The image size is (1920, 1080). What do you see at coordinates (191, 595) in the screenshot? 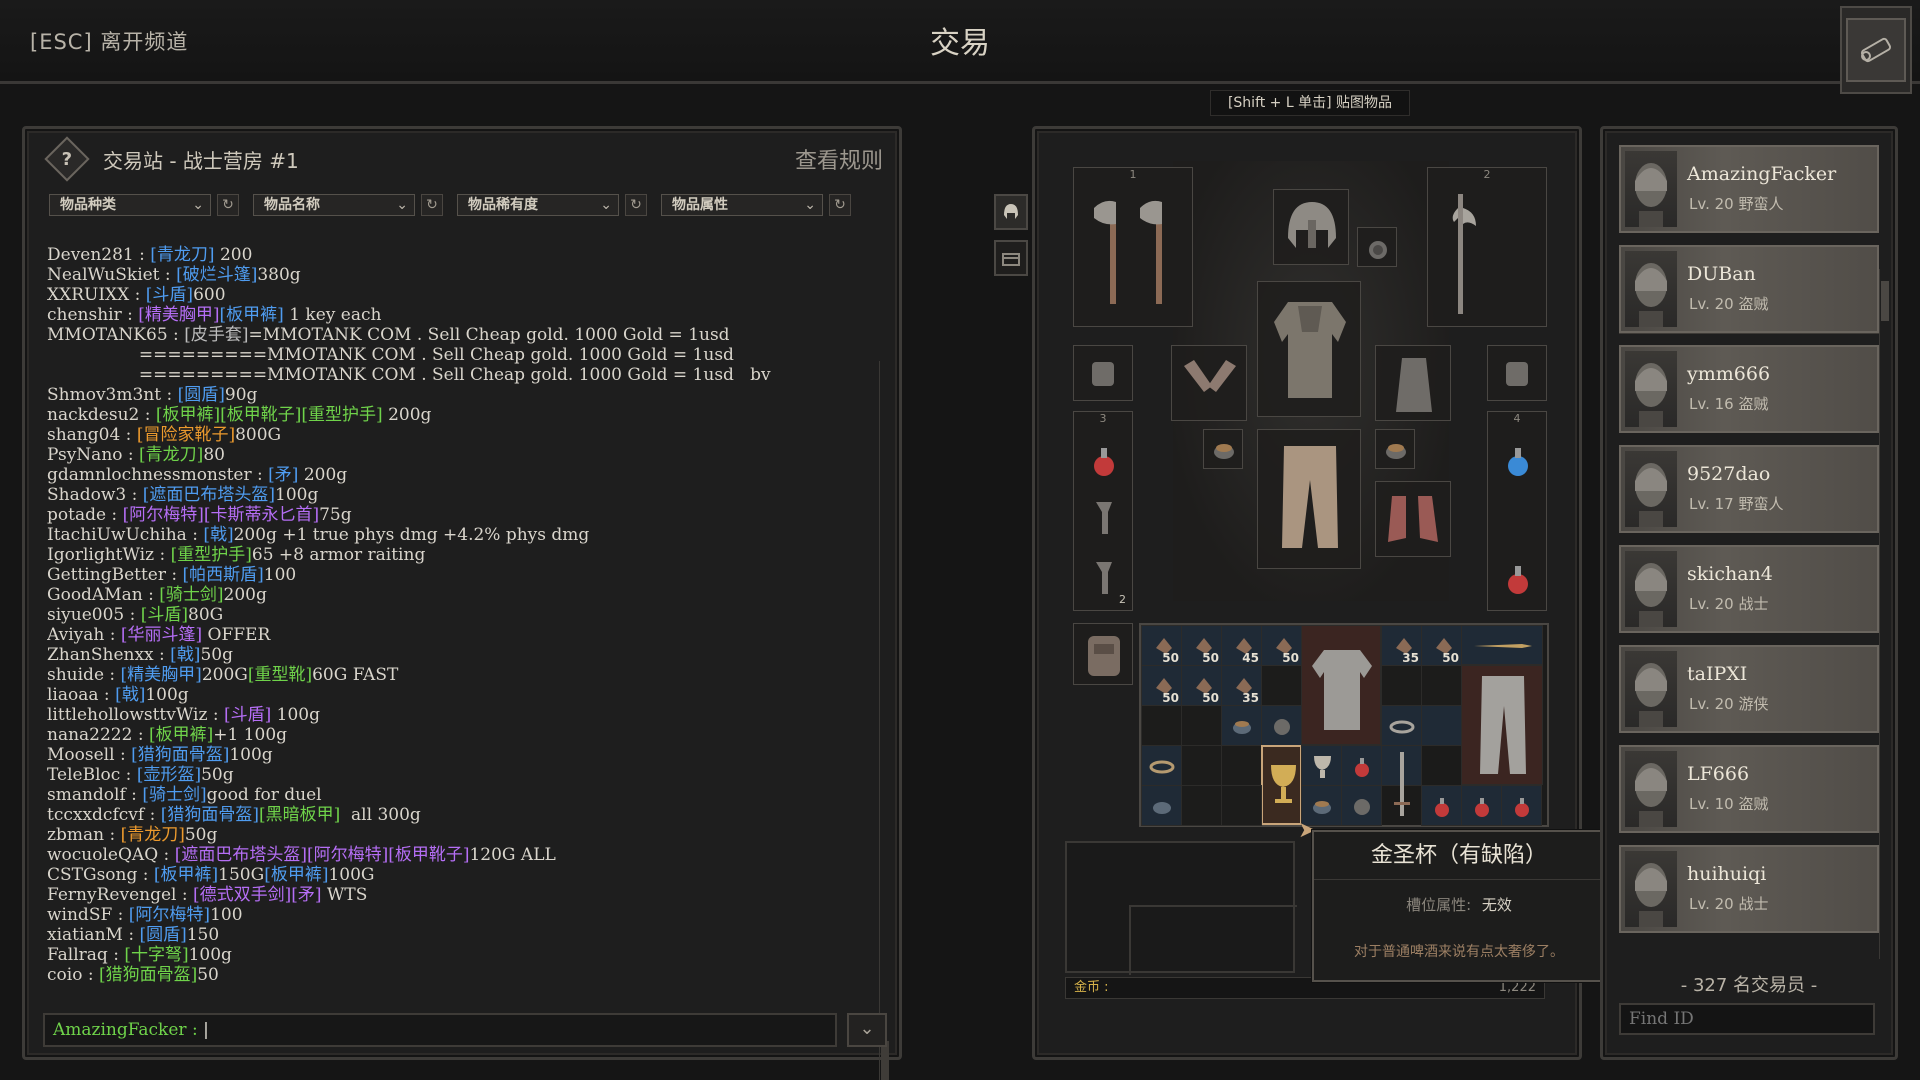
I see `item-link: [骑士剑]` at bounding box center [191, 595].